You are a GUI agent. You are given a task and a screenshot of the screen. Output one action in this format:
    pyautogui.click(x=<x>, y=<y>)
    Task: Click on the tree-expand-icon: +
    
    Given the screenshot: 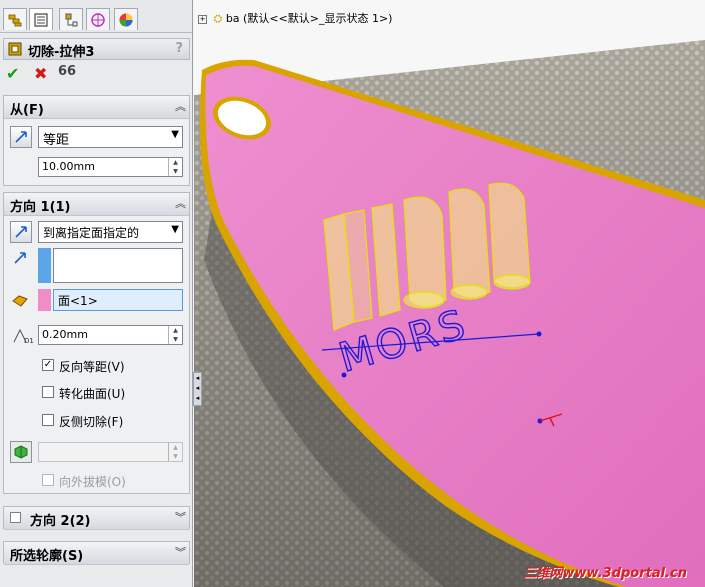 What is the action you would take?
    pyautogui.click(x=202, y=19)
    